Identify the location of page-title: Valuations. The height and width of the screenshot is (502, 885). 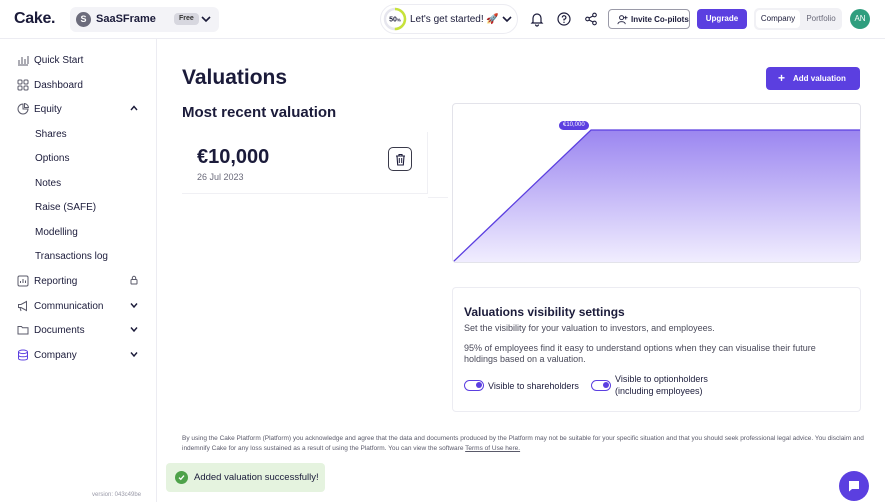
(235, 77).